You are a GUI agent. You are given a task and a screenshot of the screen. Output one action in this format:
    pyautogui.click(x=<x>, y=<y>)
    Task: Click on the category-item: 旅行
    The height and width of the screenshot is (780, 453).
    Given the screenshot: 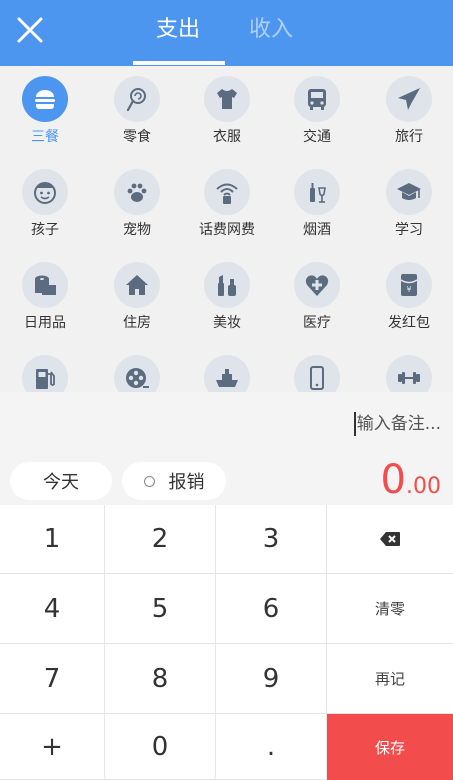 What is the action you would take?
    pyautogui.click(x=408, y=111)
    